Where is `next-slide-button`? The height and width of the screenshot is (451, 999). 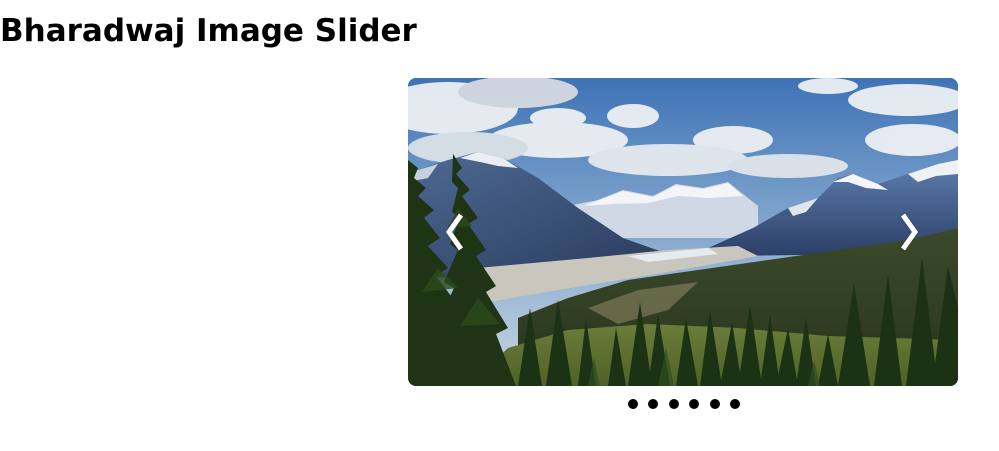
next-slide-button is located at coordinates (909, 232).